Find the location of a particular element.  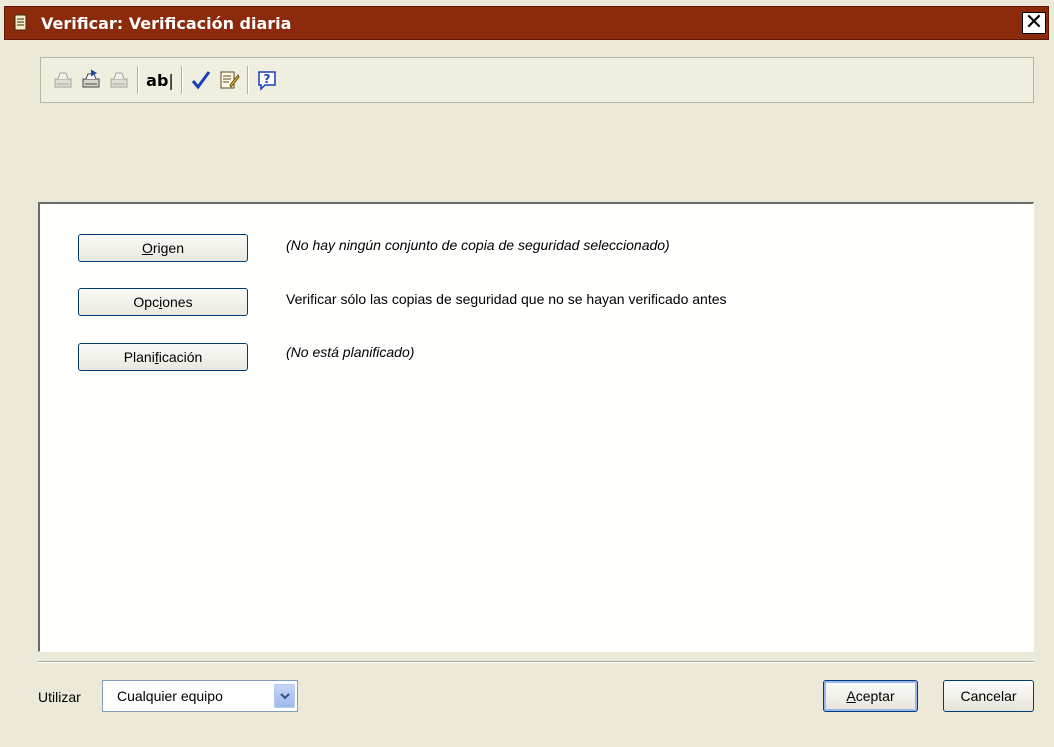

close-icon: ✕ is located at coordinates (1034, 22).